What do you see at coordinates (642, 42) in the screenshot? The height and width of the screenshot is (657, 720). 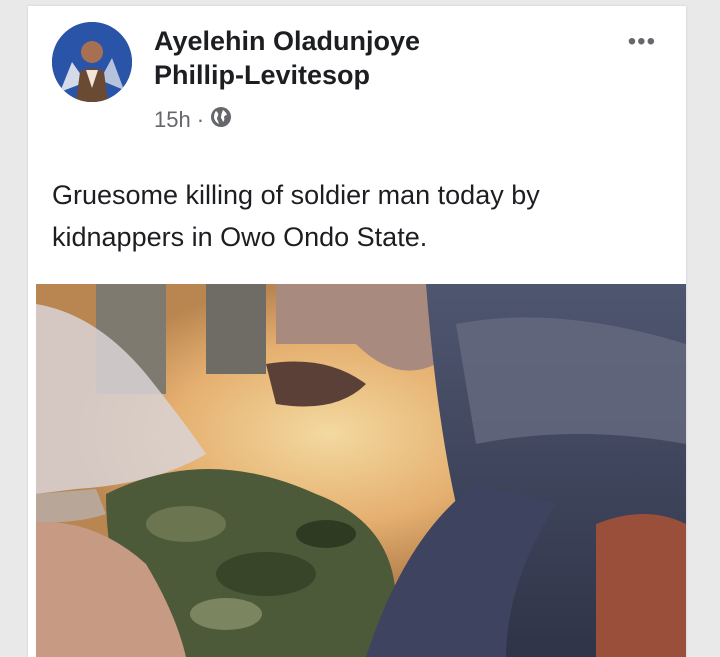 I see `more-options-icon: •••` at bounding box center [642, 42].